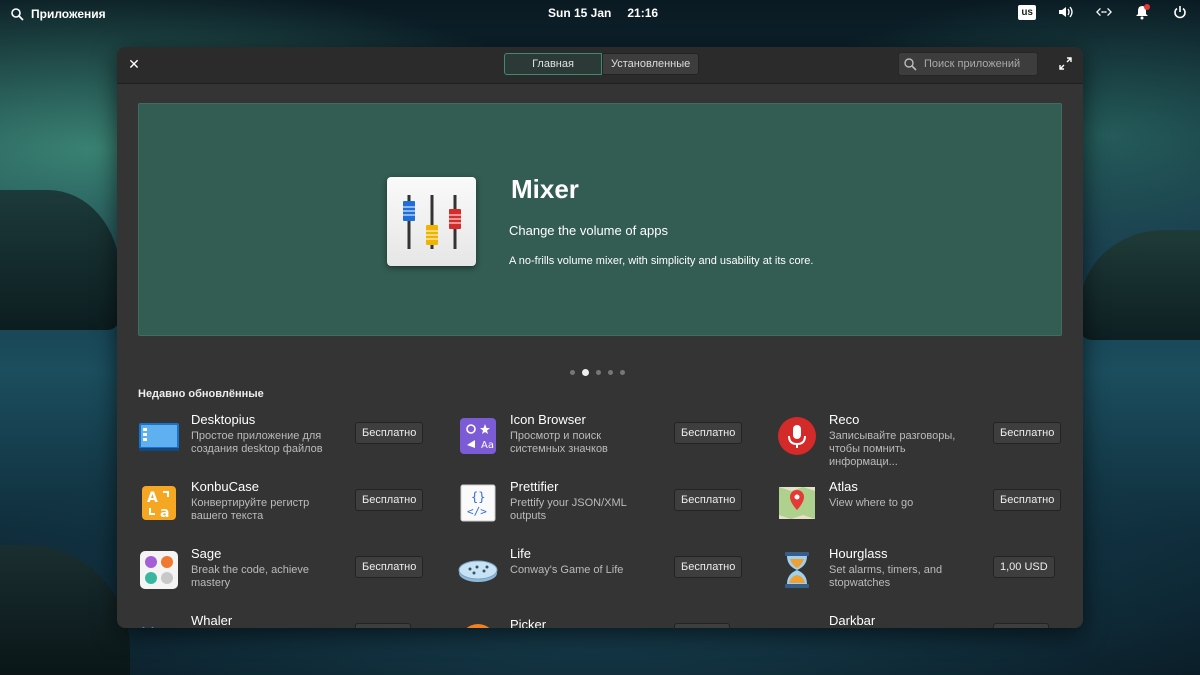 Image resolution: width=1200 pixels, height=675 pixels. Describe the element at coordinates (972, 64) in the screenshot. I see `search-placeholder: Поиск приложений` at that location.